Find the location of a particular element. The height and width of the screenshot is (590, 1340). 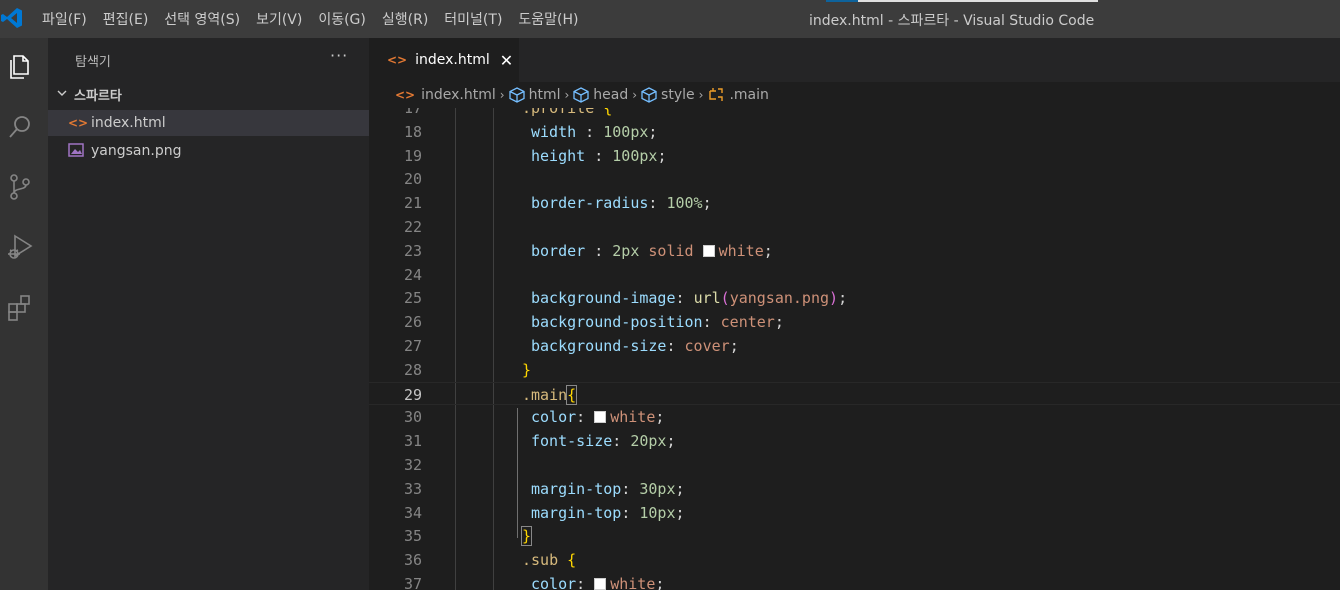

accent-strip-light is located at coordinates (978, 1).